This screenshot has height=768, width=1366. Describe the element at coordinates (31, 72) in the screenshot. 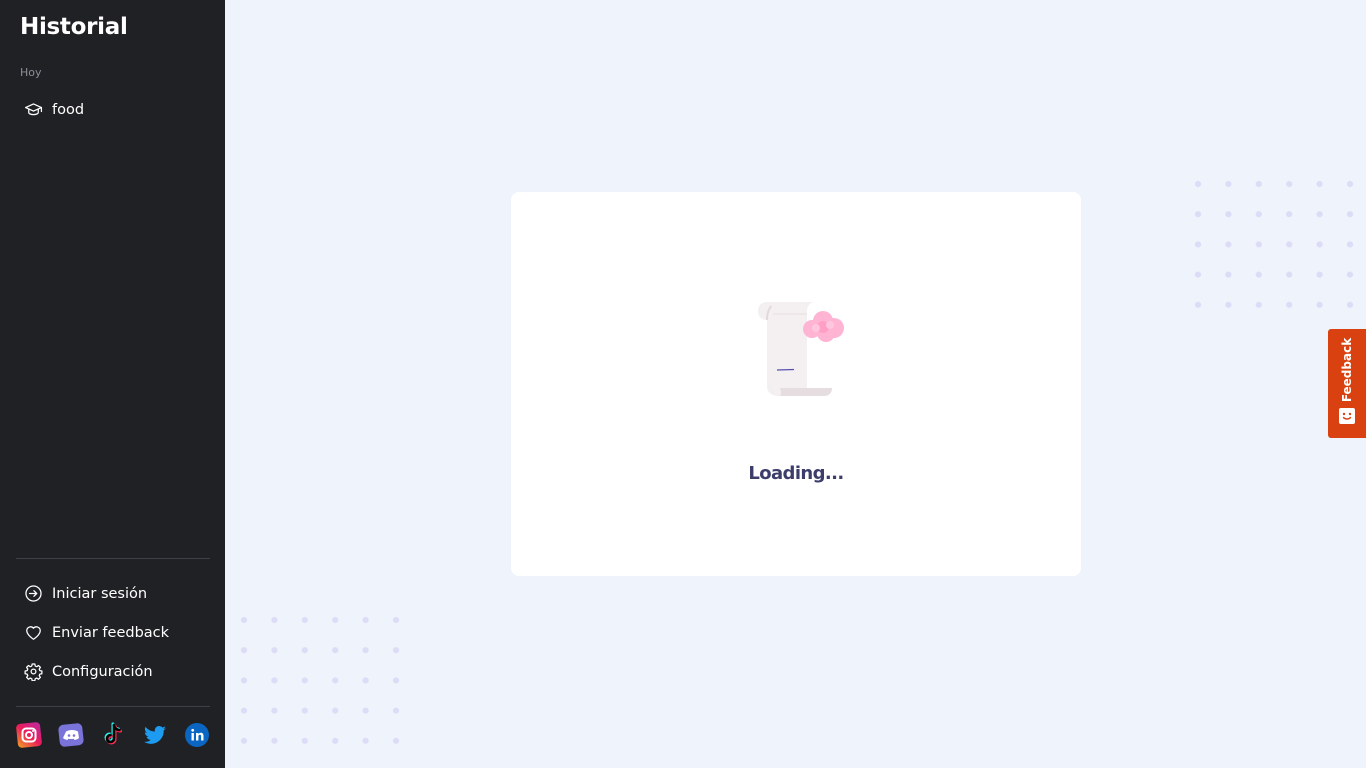

I see `section-label-today: Hoy` at that location.